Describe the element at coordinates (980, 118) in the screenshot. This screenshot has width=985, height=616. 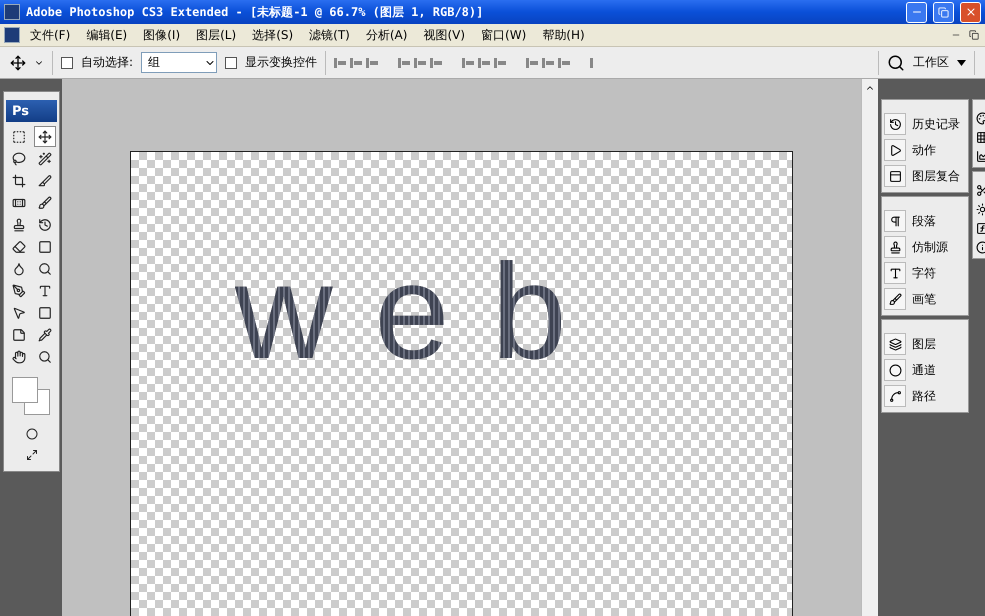
I see `palette-icon` at that location.